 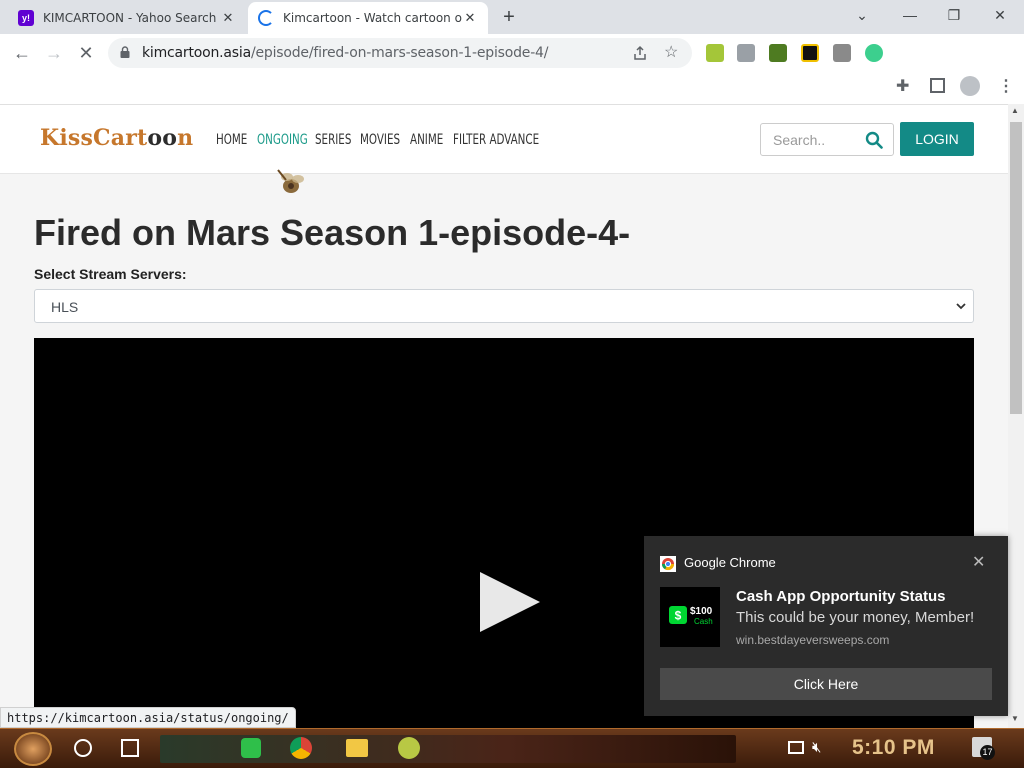 I want to click on loading-spinner-icon, so click(x=266, y=18).